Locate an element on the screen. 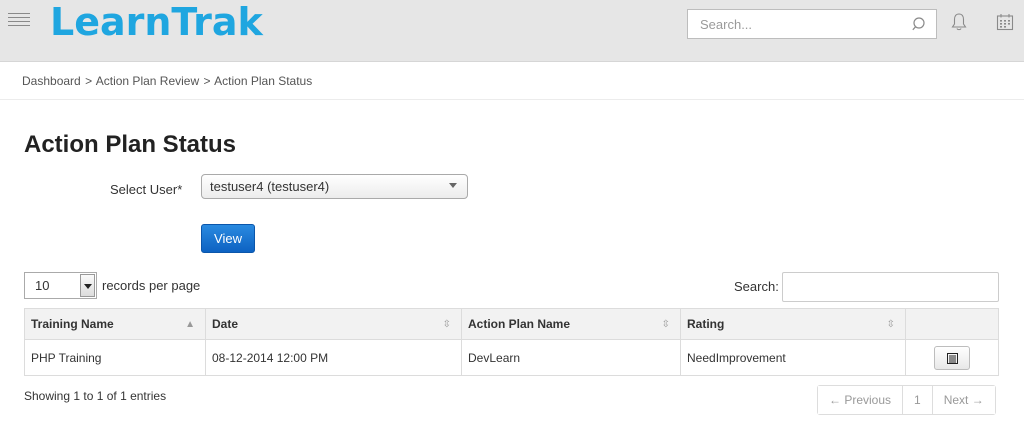  breadcrumb-action-plan-review: Action Plan Review is located at coordinates (147, 81).